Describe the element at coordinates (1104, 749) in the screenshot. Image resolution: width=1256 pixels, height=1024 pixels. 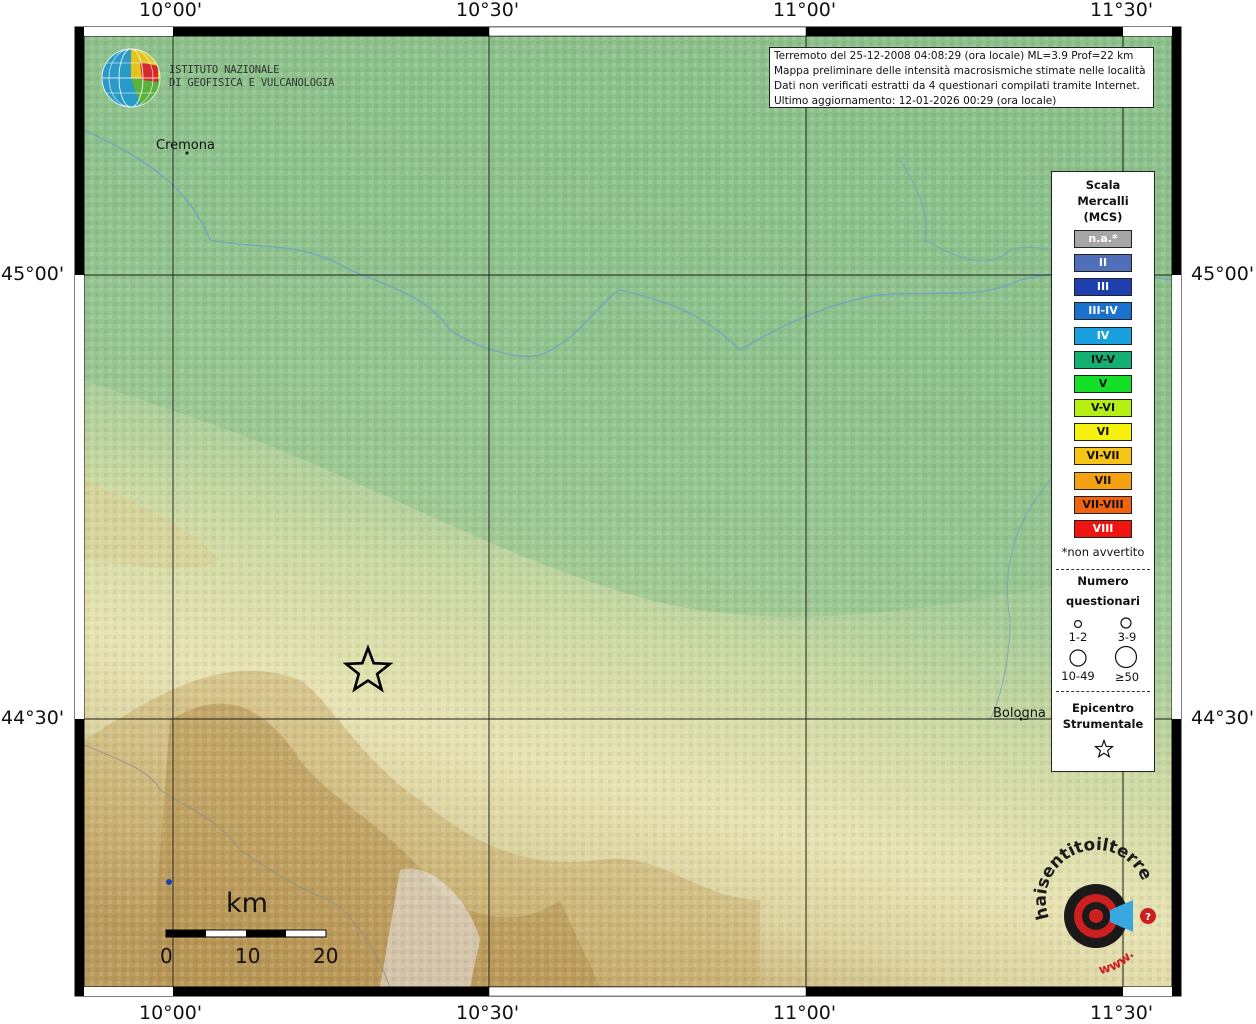
I see `legend-star-icon` at that location.